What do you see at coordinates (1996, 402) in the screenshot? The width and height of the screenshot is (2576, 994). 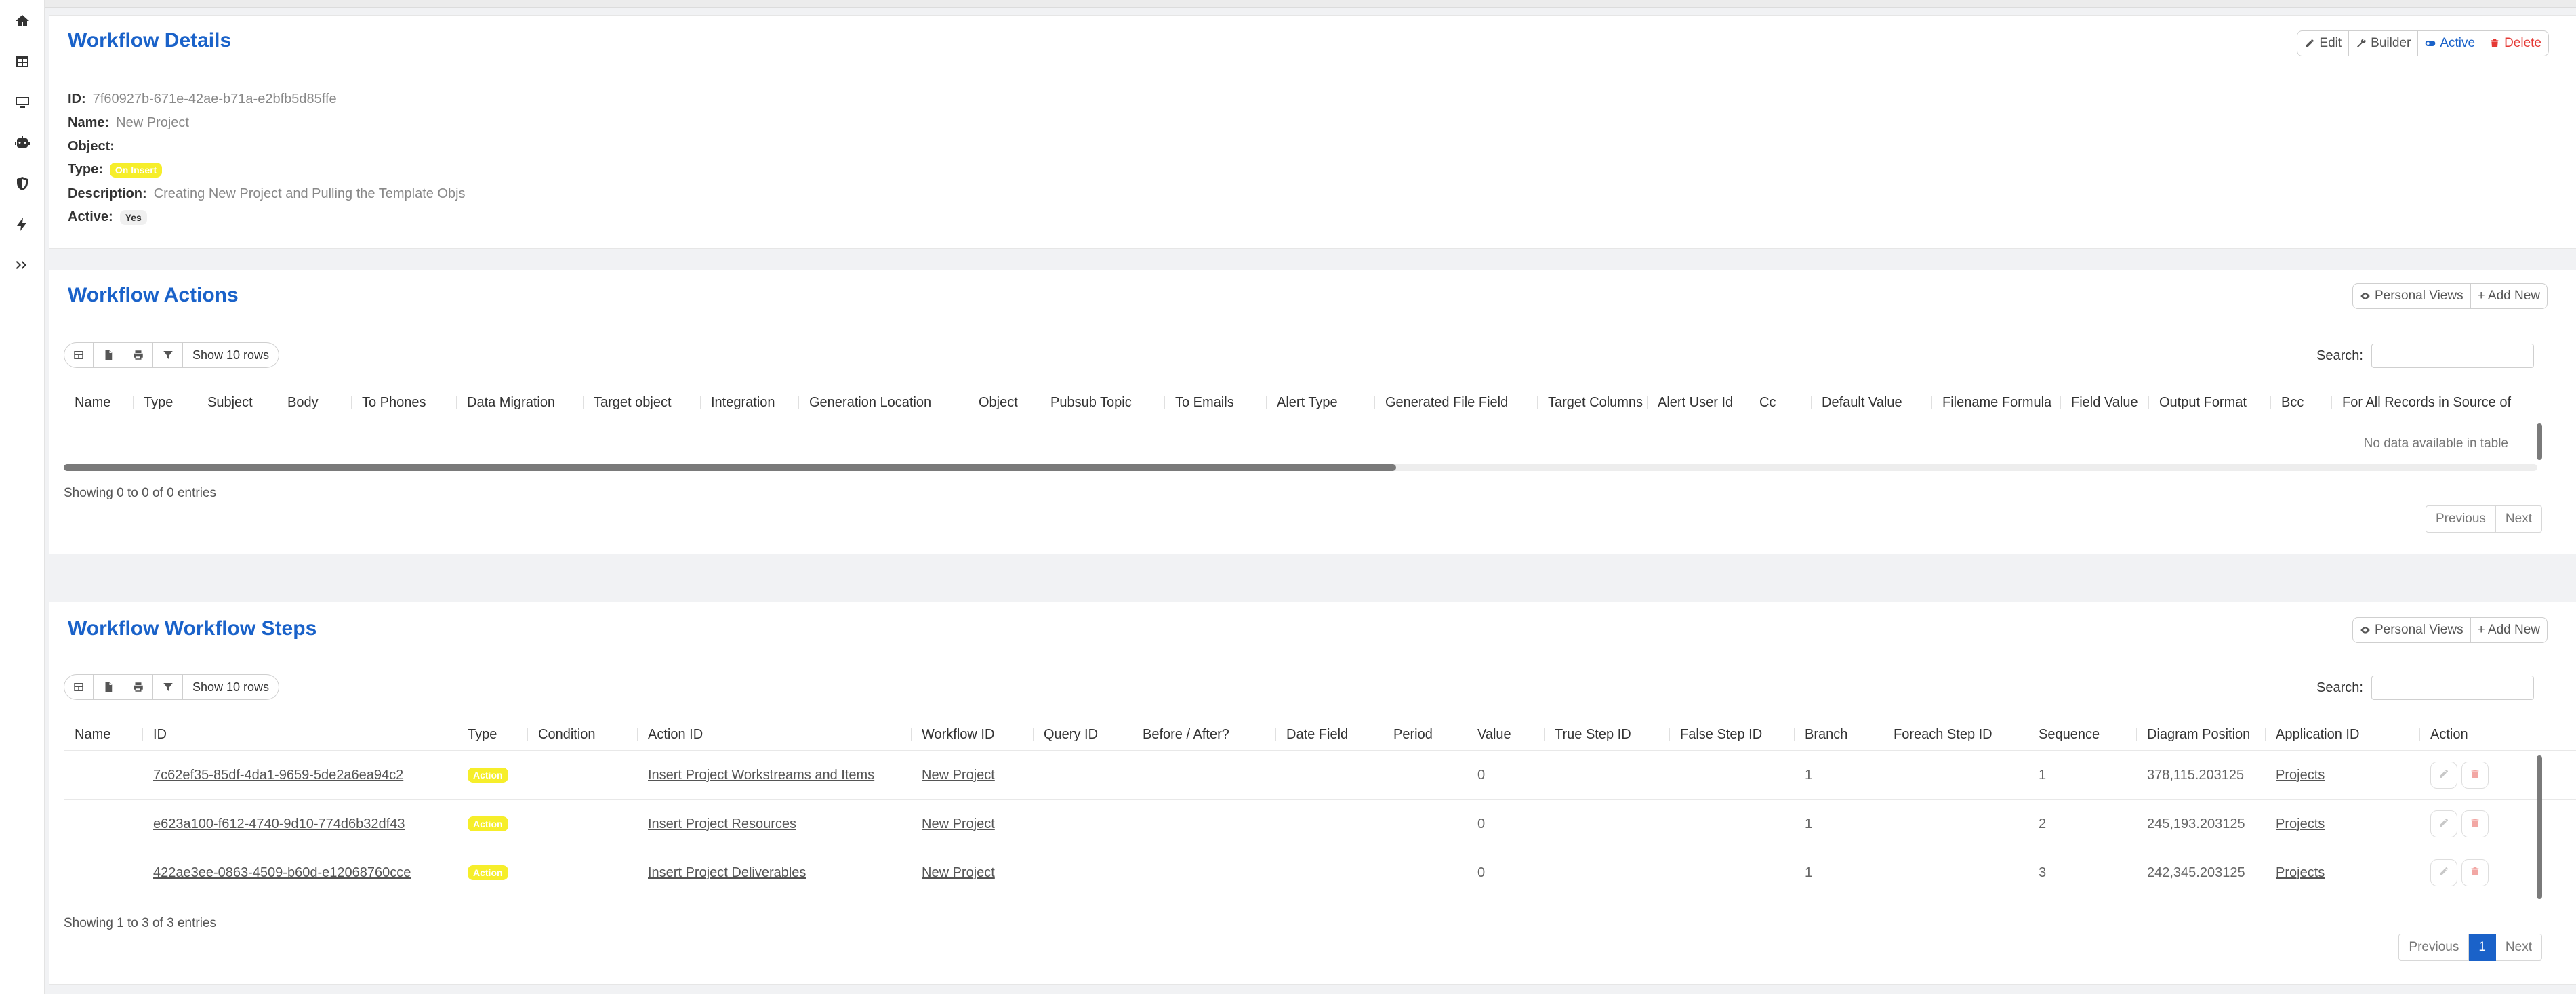 I see `actions-header-filename-formula: Filename Formula` at bounding box center [1996, 402].